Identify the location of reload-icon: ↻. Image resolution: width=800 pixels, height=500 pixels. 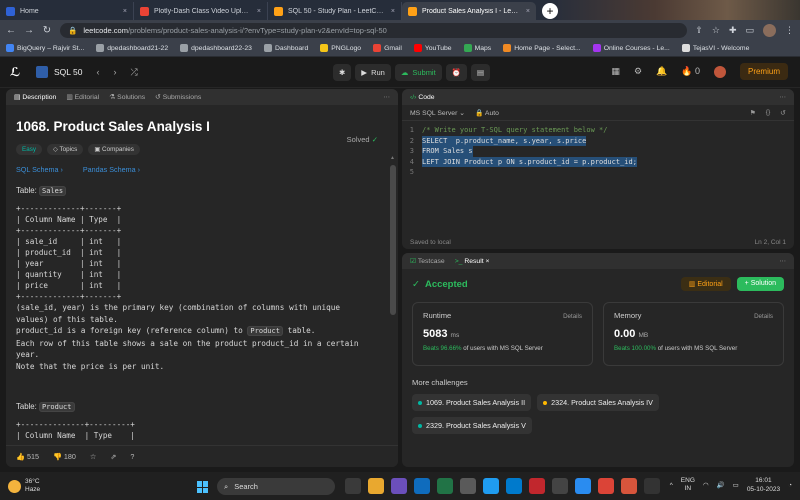
(47, 30).